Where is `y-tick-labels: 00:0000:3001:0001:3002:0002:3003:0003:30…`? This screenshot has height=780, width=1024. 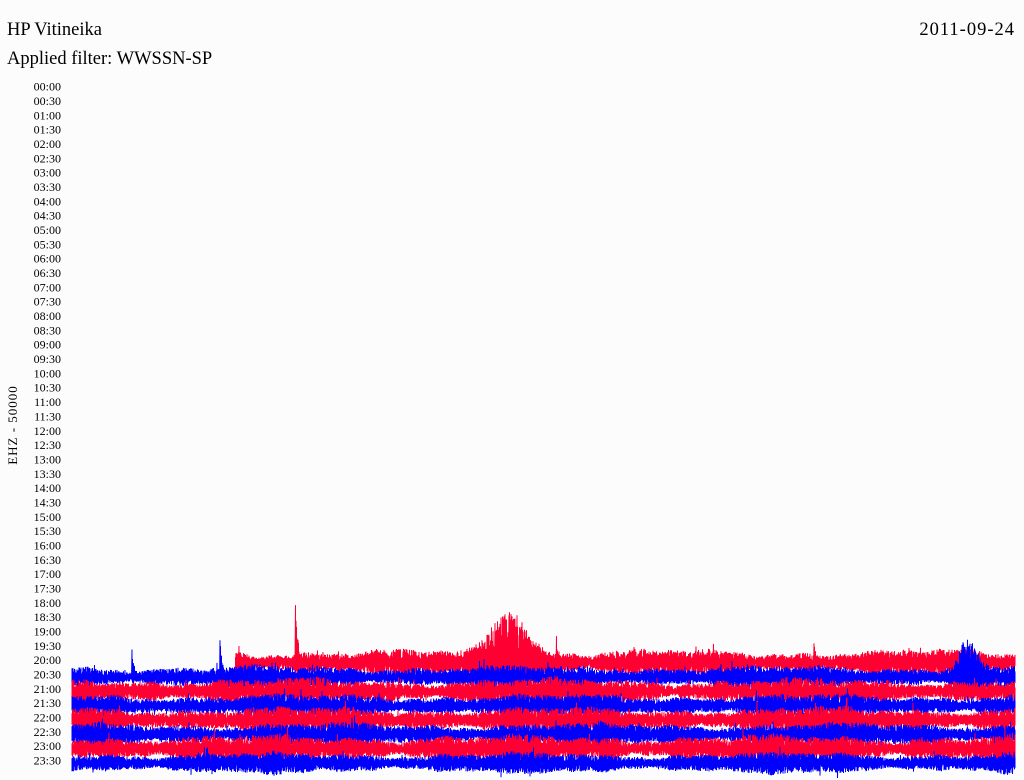
y-tick-labels: 00:0000:3001:0001:3002:0002:3003:0003:30… is located at coordinates (47, 424).